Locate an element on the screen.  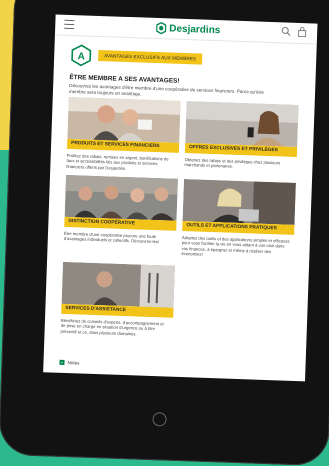
badge-letter: A is located at coordinates (81, 56).